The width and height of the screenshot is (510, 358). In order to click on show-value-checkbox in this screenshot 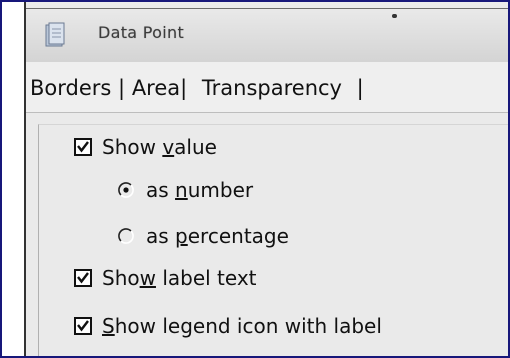, I will do `click(83, 147)`.